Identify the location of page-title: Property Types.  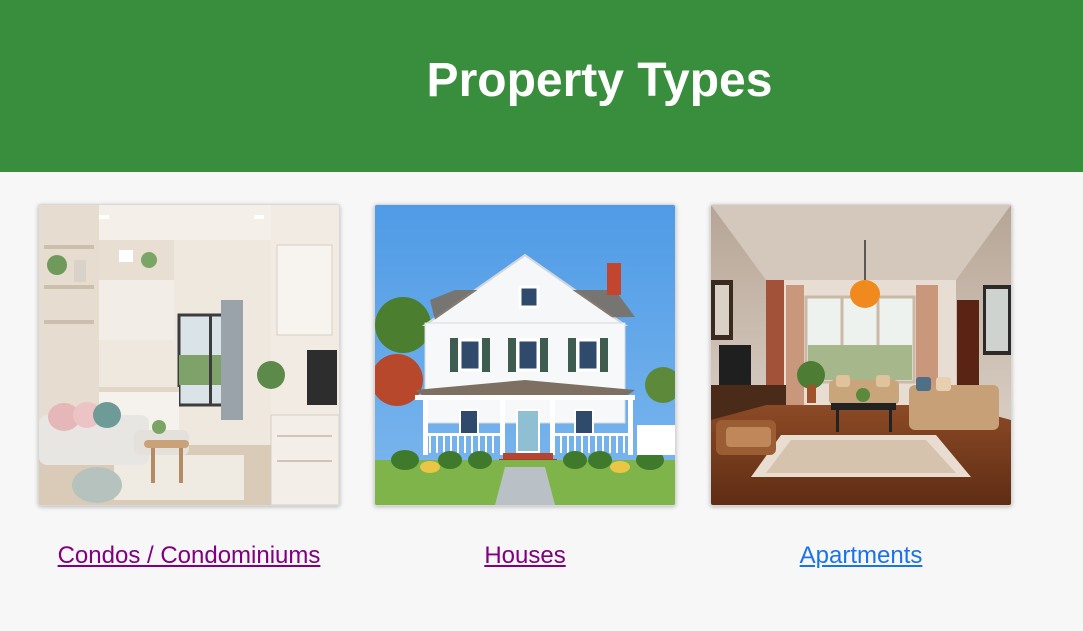
(599, 80).